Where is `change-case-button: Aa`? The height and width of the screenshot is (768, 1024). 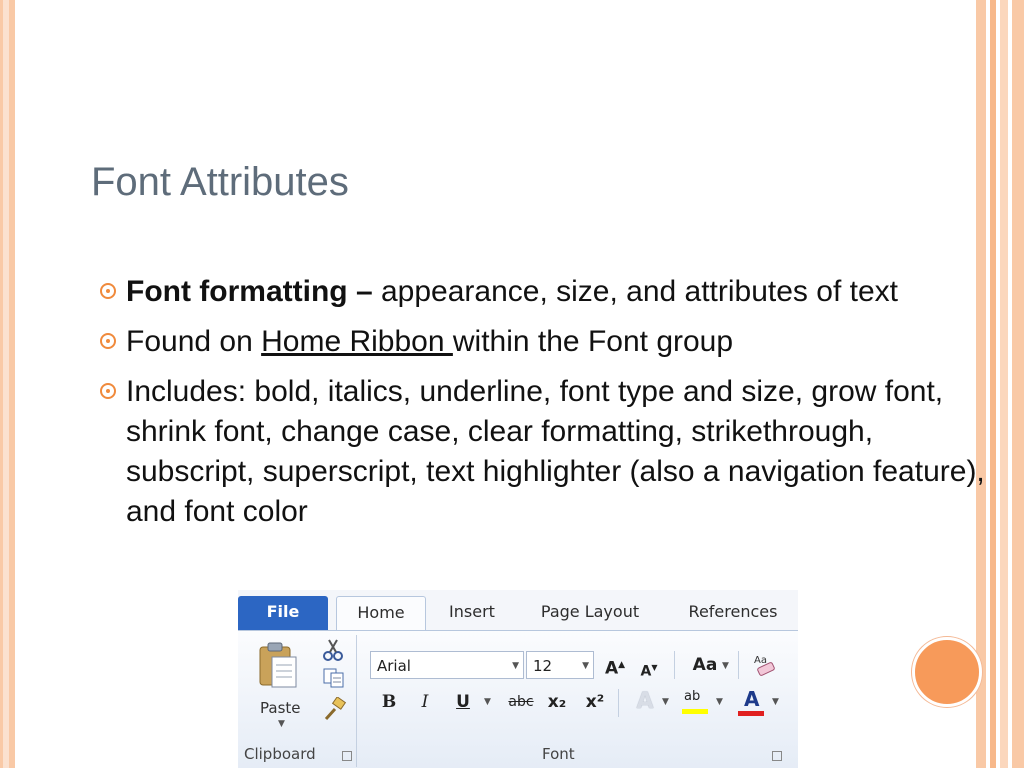 change-case-button: Aa is located at coordinates (705, 665).